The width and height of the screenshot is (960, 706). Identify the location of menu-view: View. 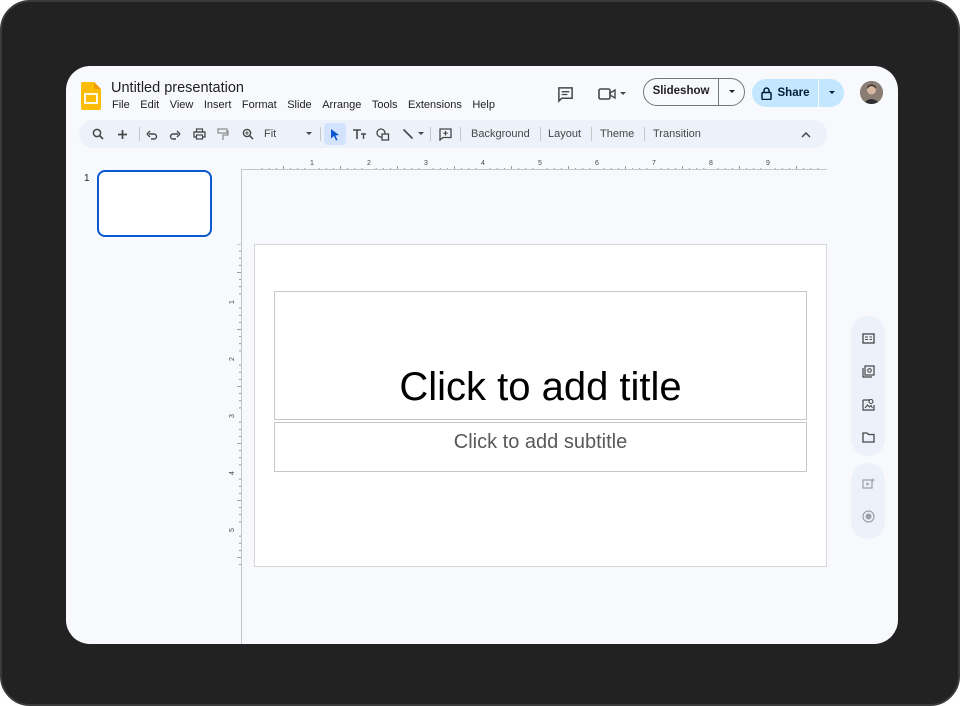
(182, 105).